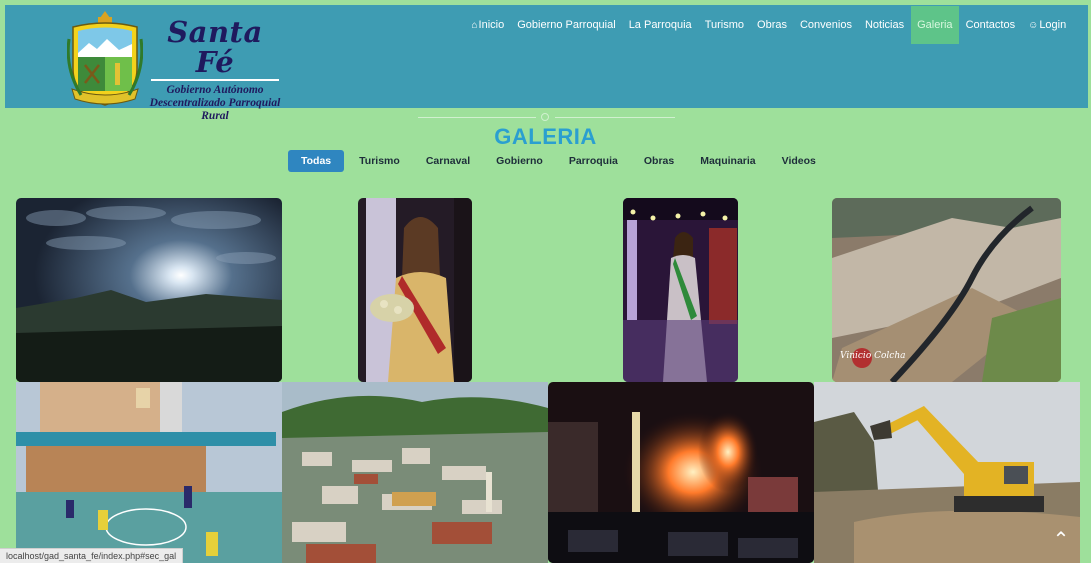  I want to click on nav-obras: Obras, so click(772, 25).